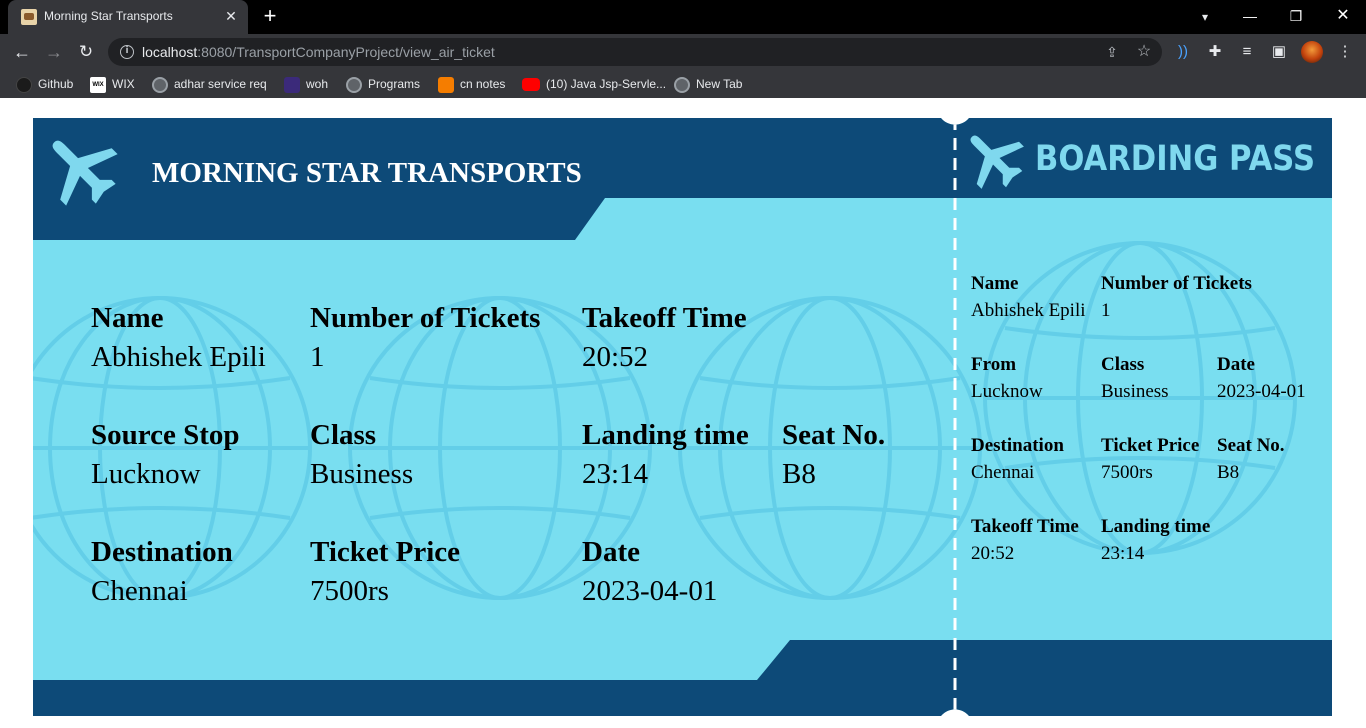  Describe the element at coordinates (367, 173) in the screenshot. I see `company-title: MORNING STAR TRANSPORTS` at that location.